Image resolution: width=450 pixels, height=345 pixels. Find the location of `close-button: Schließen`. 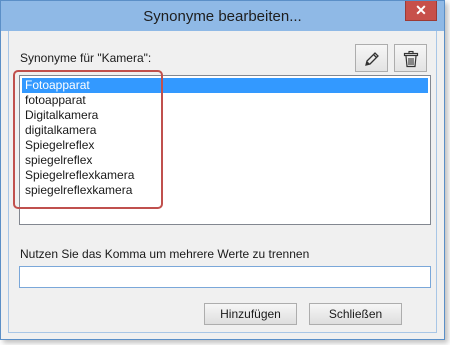

close-button: Schließen is located at coordinates (355, 314).